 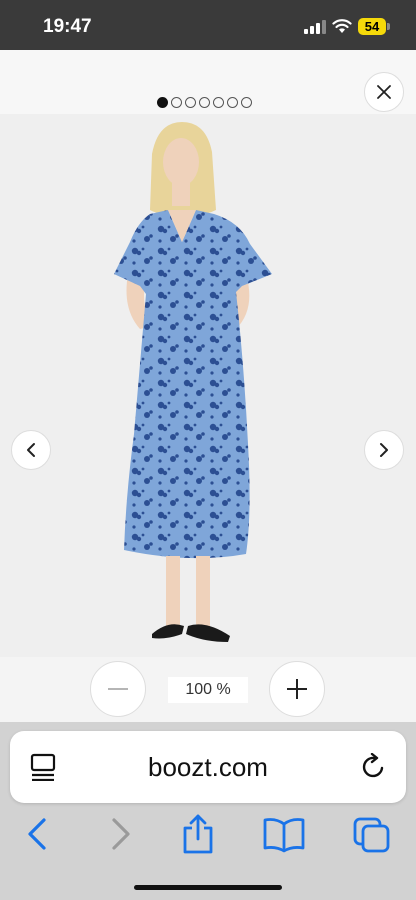 I want to click on forward-icon, so click(x=121, y=834).